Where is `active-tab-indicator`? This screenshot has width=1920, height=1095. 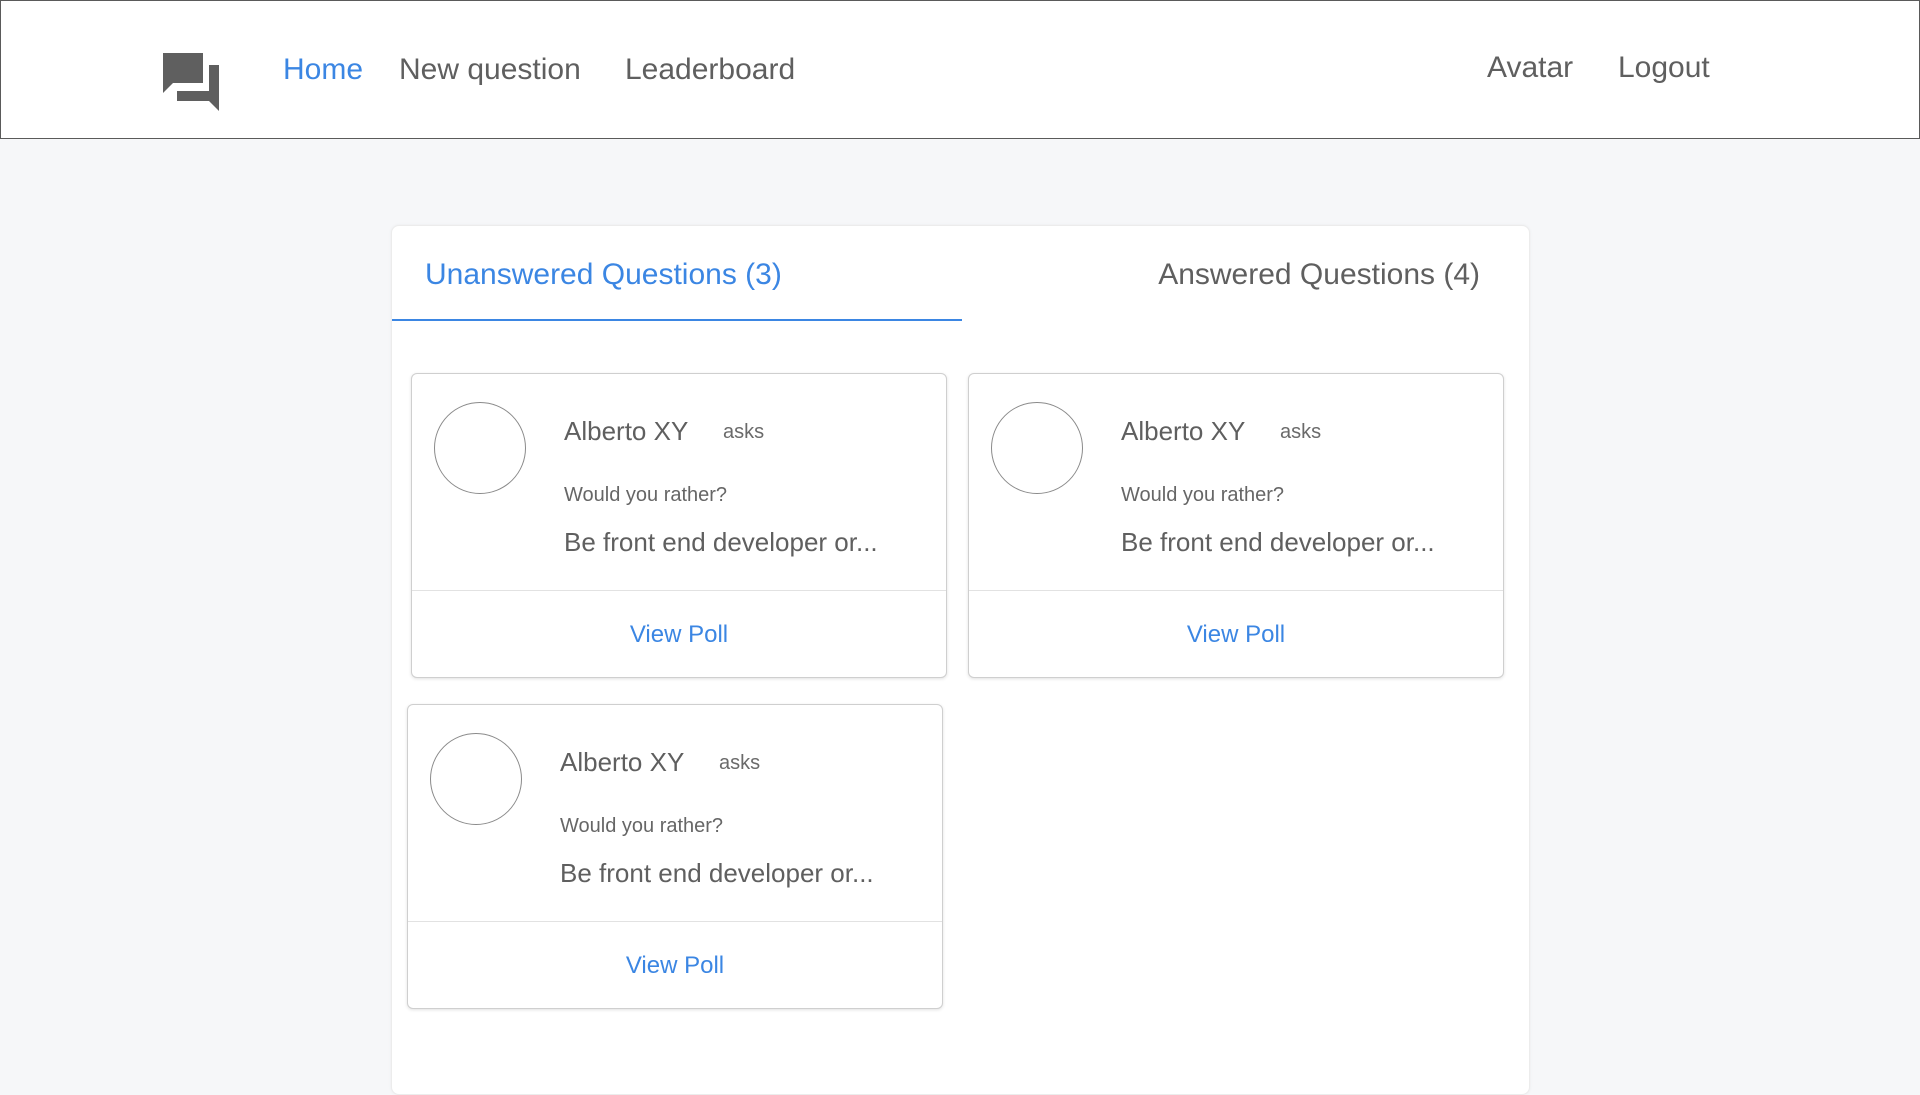
active-tab-indicator is located at coordinates (677, 320).